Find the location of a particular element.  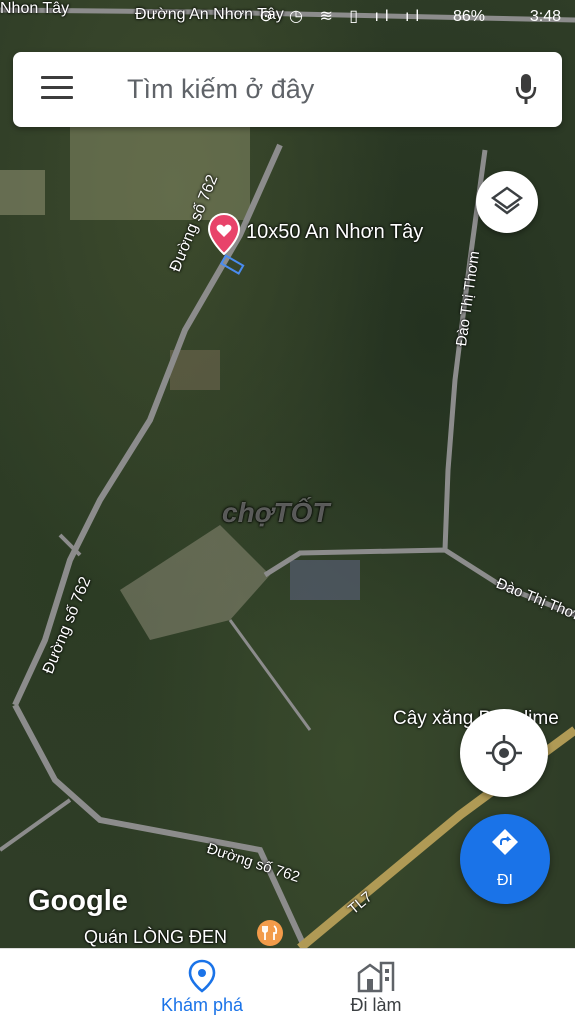

status-icons: ⊙ ◷ ≋ ▯ ıl ıl is located at coordinates (342, 16).